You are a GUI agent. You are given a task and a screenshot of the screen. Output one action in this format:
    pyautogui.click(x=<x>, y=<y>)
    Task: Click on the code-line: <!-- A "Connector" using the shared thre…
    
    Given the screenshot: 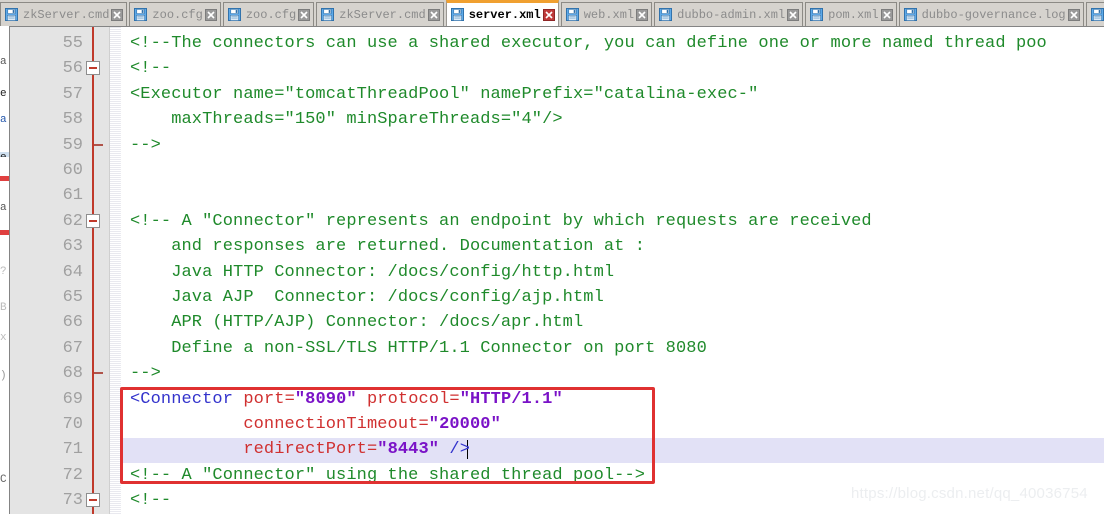 What is the action you would take?
    pyautogui.click(x=383, y=475)
    